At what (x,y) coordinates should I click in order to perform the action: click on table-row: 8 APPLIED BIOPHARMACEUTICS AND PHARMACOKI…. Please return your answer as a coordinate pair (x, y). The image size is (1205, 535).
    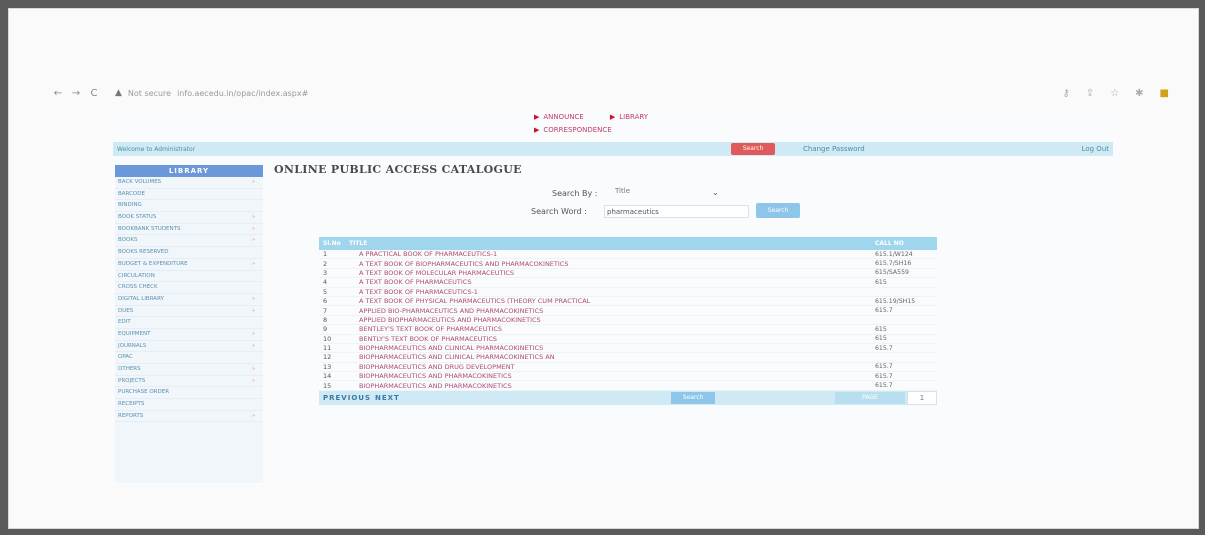
    Looking at the image, I should click on (628, 320).